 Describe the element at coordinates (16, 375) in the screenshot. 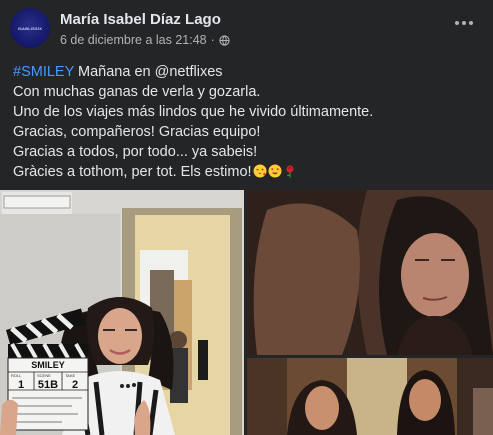

I see `clapper-roll-label: ROLL` at that location.